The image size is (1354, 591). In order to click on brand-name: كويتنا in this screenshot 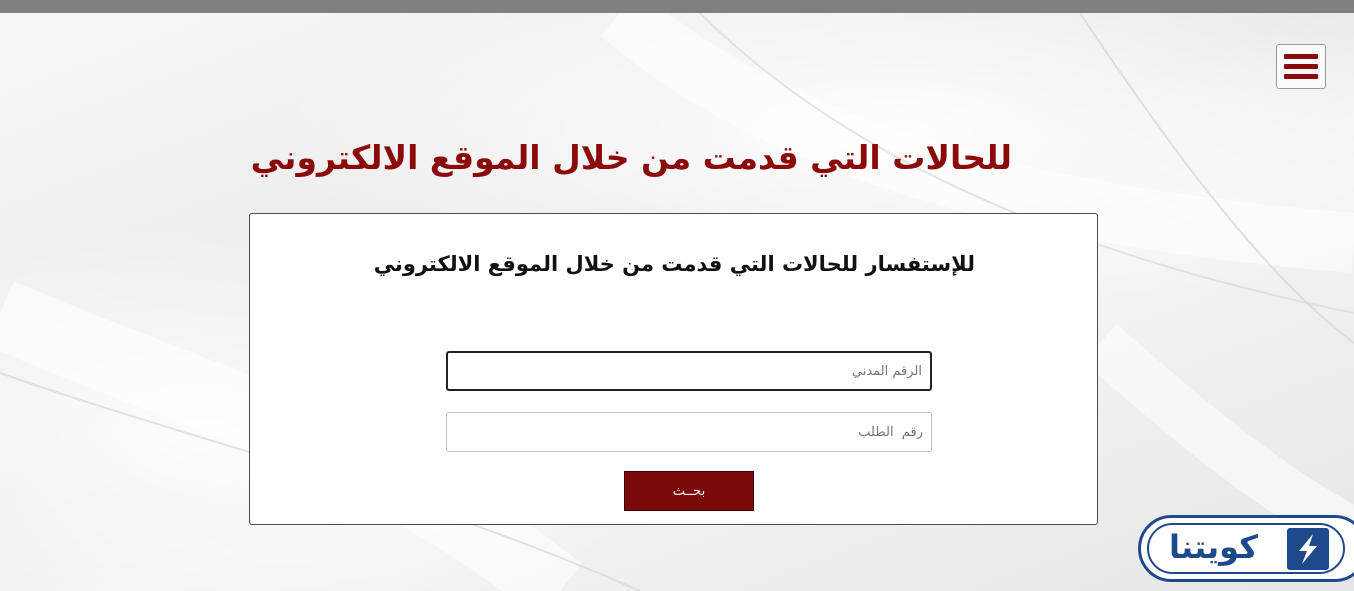, I will do `click(1213, 547)`.